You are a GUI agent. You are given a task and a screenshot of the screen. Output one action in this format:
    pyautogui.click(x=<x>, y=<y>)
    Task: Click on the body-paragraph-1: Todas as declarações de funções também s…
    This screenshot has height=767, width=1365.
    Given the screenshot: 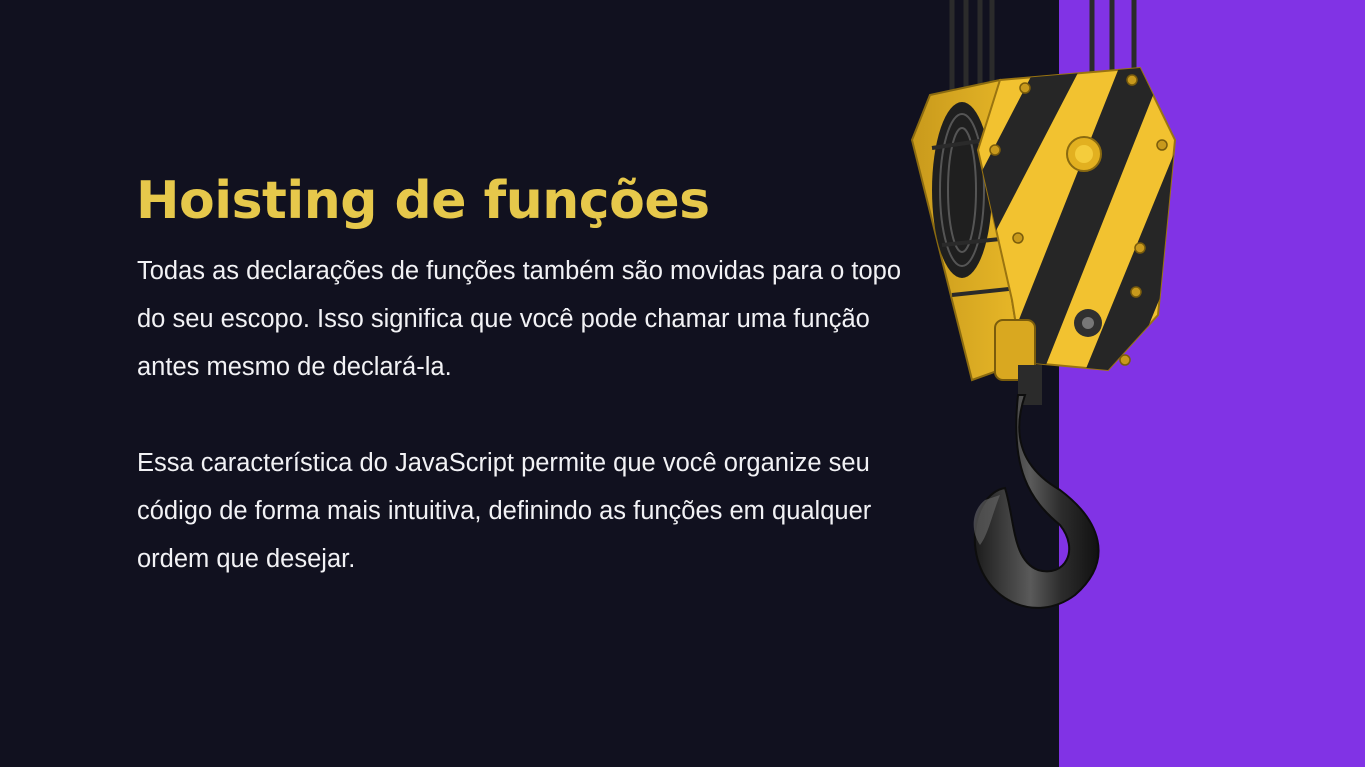 What is the action you would take?
    pyautogui.click(x=519, y=319)
    